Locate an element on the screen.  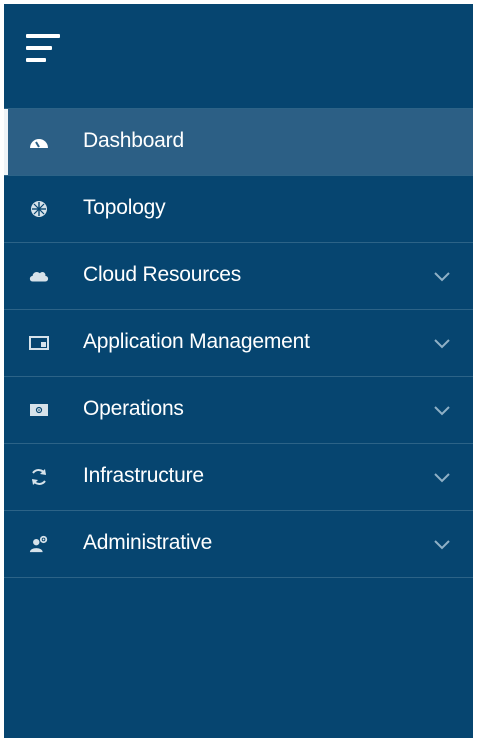
sidebar-item-application-management: Application Management is located at coordinates (238, 343).